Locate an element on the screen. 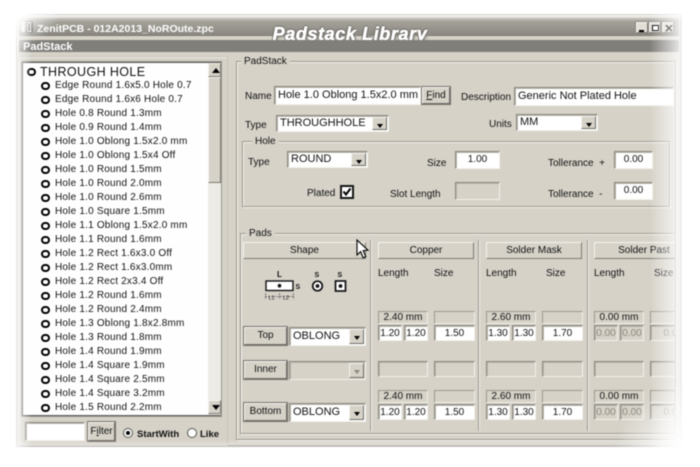  svg-text: L is located at coordinates (279, 274).